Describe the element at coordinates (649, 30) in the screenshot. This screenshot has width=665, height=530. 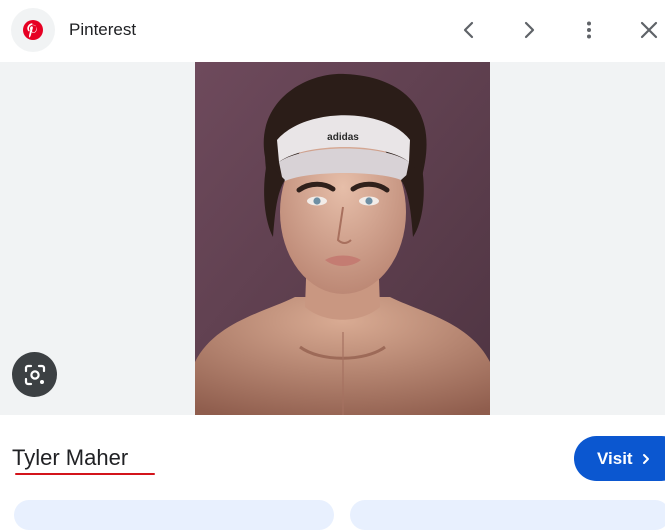
I see `close-icon` at that location.